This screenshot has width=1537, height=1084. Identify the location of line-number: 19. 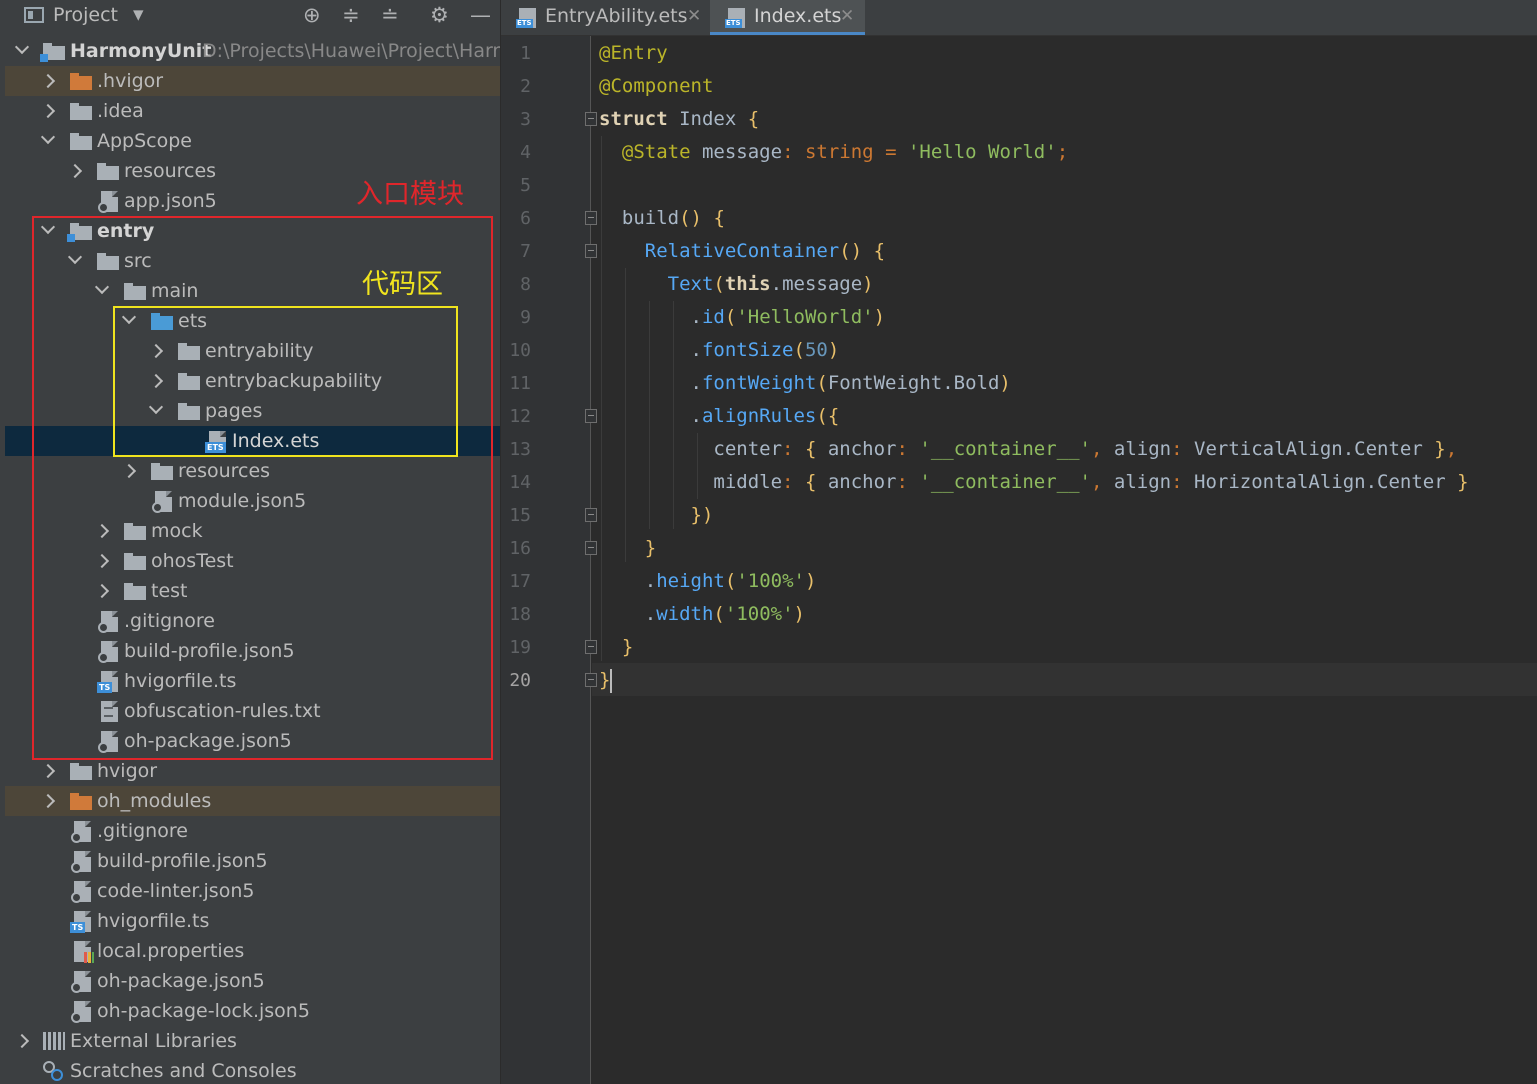
(520, 647).